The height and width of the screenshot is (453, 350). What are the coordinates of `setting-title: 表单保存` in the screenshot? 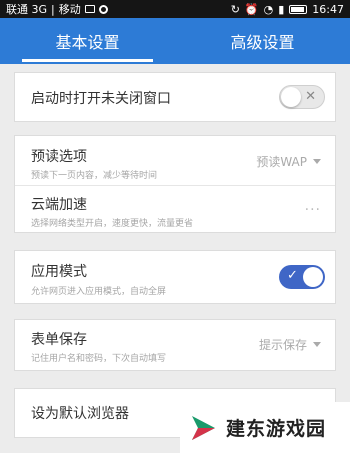 It's located at (59, 340).